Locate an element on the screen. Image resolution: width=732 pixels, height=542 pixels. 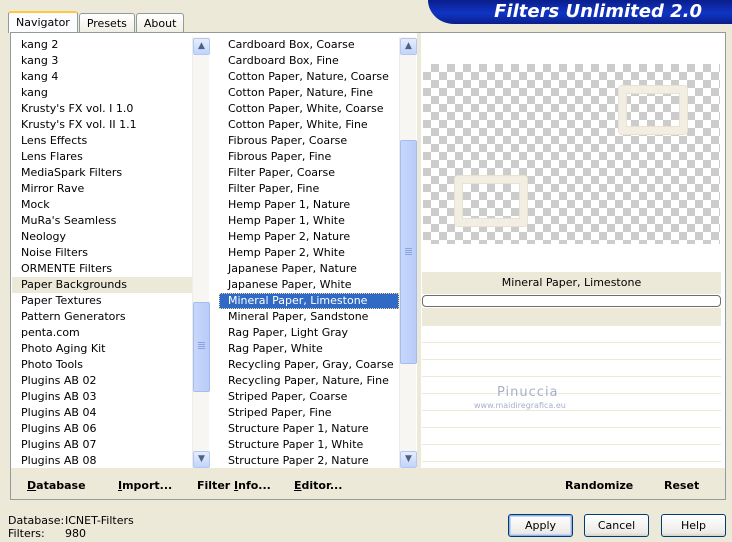
tab-presets: Presets is located at coordinates (106, 22).